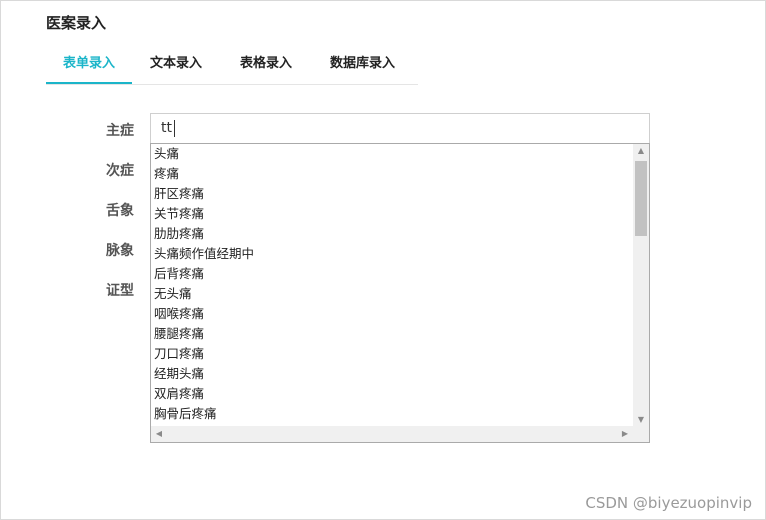 The height and width of the screenshot is (520, 766). I want to click on suggestion-item: 胸骨后疼痛, so click(392, 414).